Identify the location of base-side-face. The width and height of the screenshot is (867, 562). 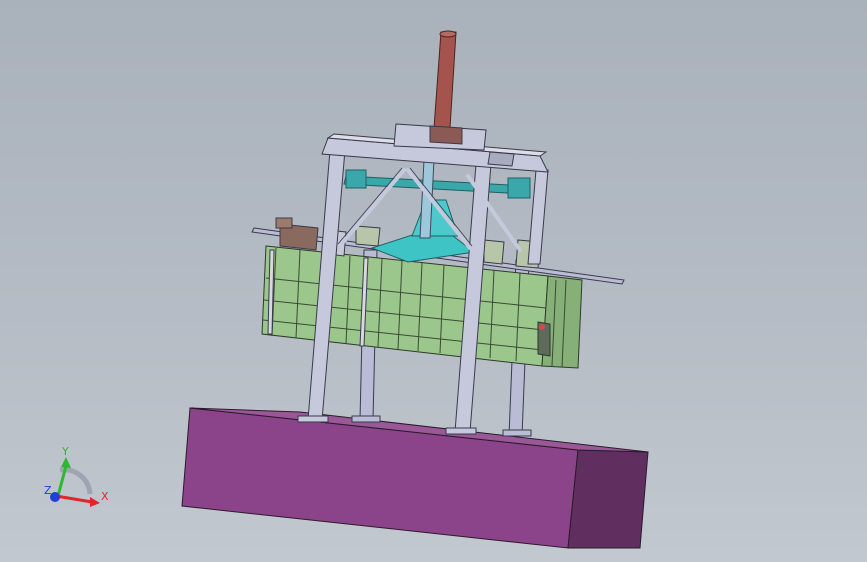
(608, 499).